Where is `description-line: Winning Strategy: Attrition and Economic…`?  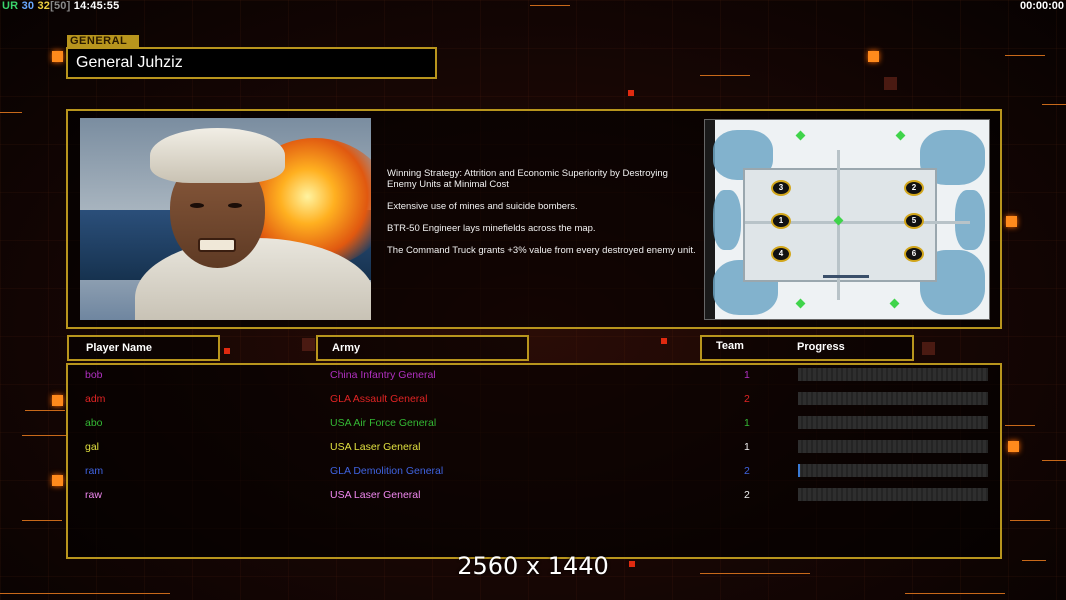 description-line: Winning Strategy: Attrition and Economic… is located at coordinates (527, 179).